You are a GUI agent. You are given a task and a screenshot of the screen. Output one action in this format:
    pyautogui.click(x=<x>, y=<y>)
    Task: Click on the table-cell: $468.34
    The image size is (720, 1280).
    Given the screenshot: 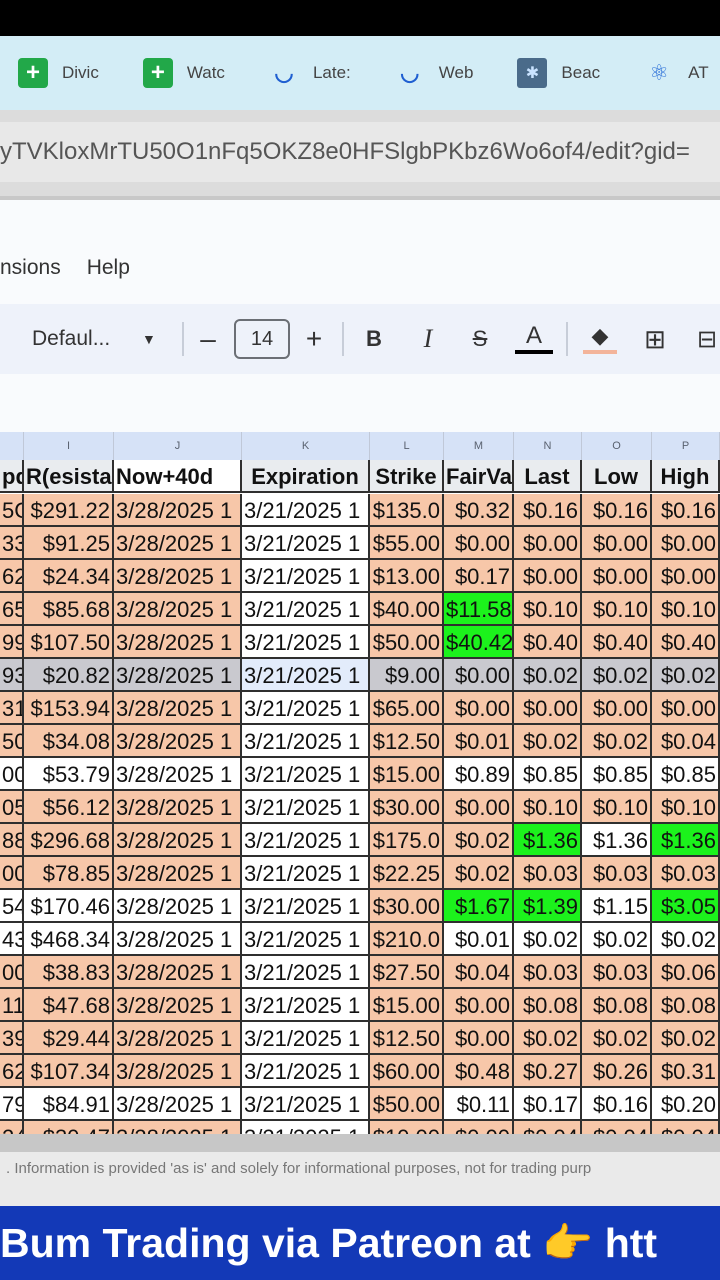 What is the action you would take?
    pyautogui.click(x=69, y=939)
    